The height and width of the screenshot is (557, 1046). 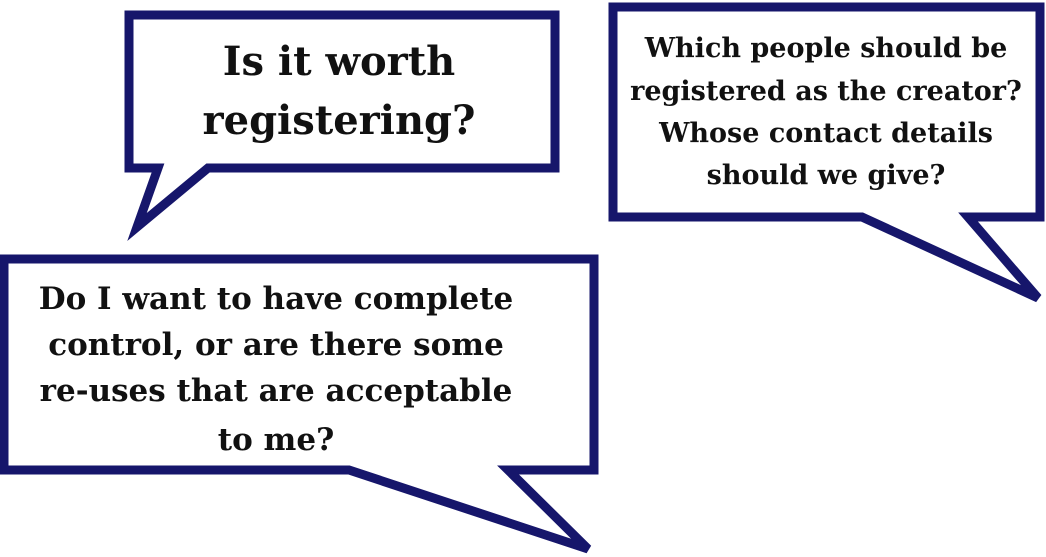 I want to click on bubble-text-line: Is it worth, so click(x=339, y=61).